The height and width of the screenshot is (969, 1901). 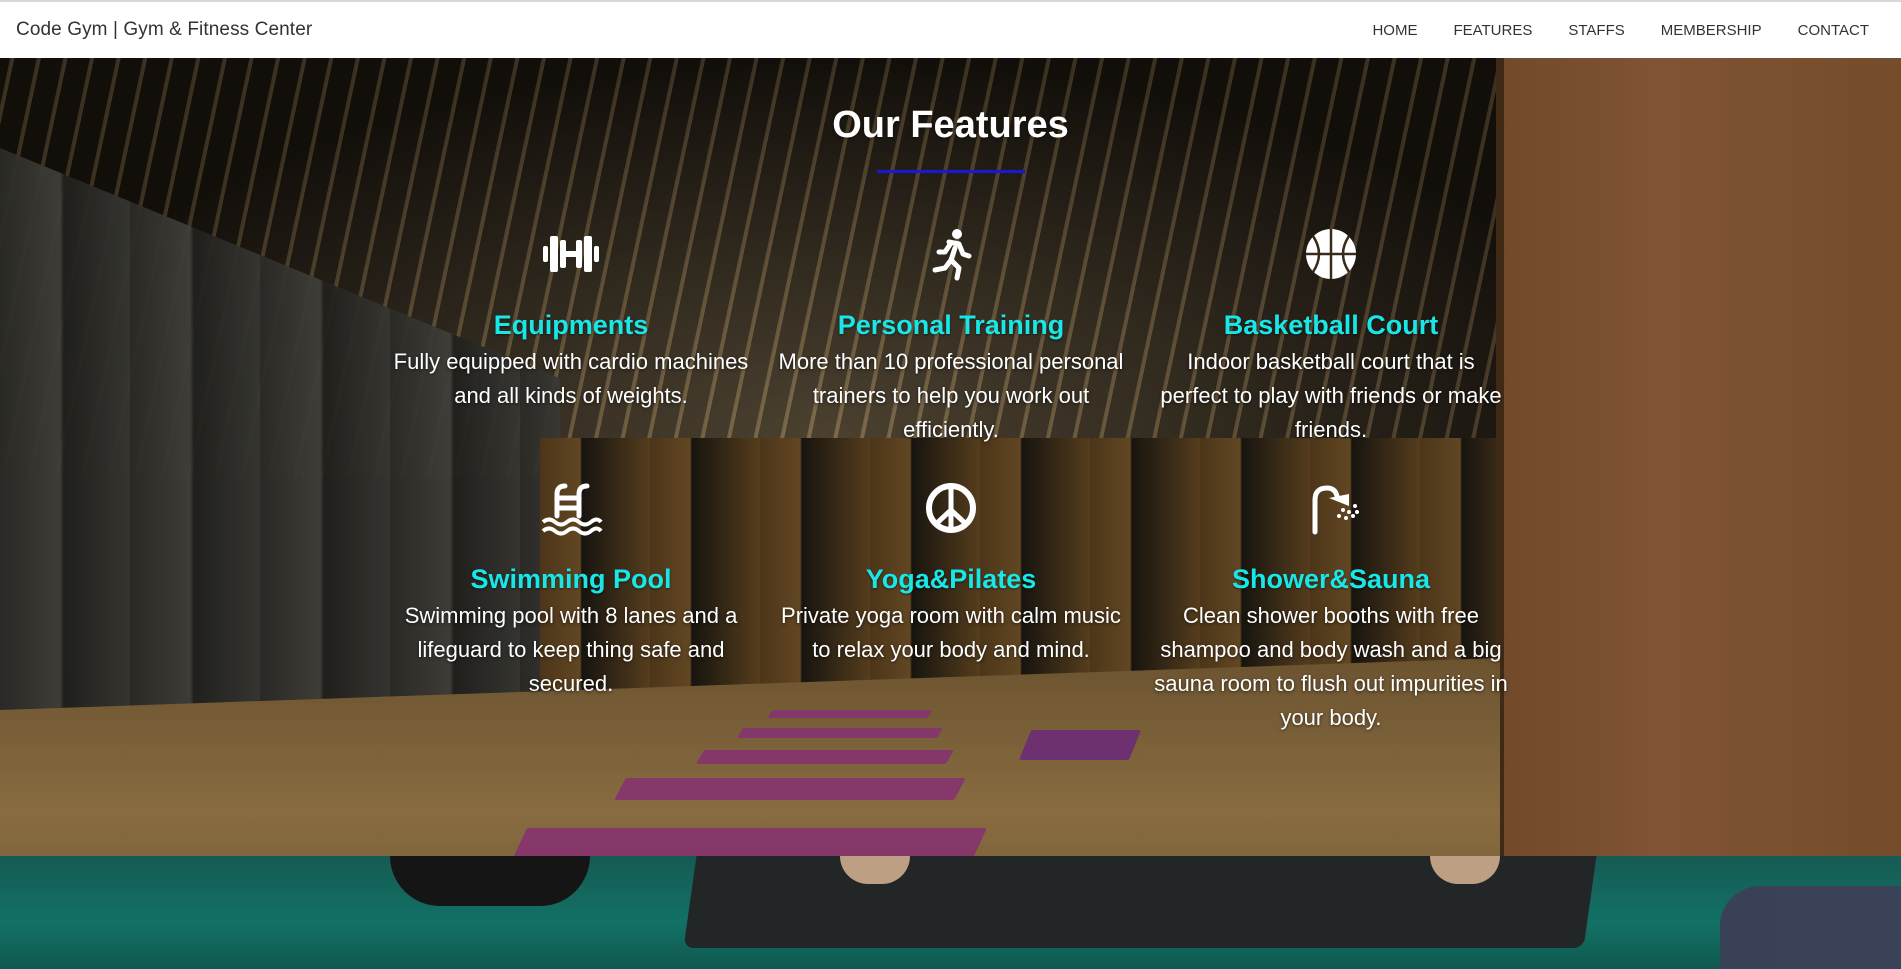 I want to click on nav-link-contact: CONTACT, so click(x=1832, y=30).